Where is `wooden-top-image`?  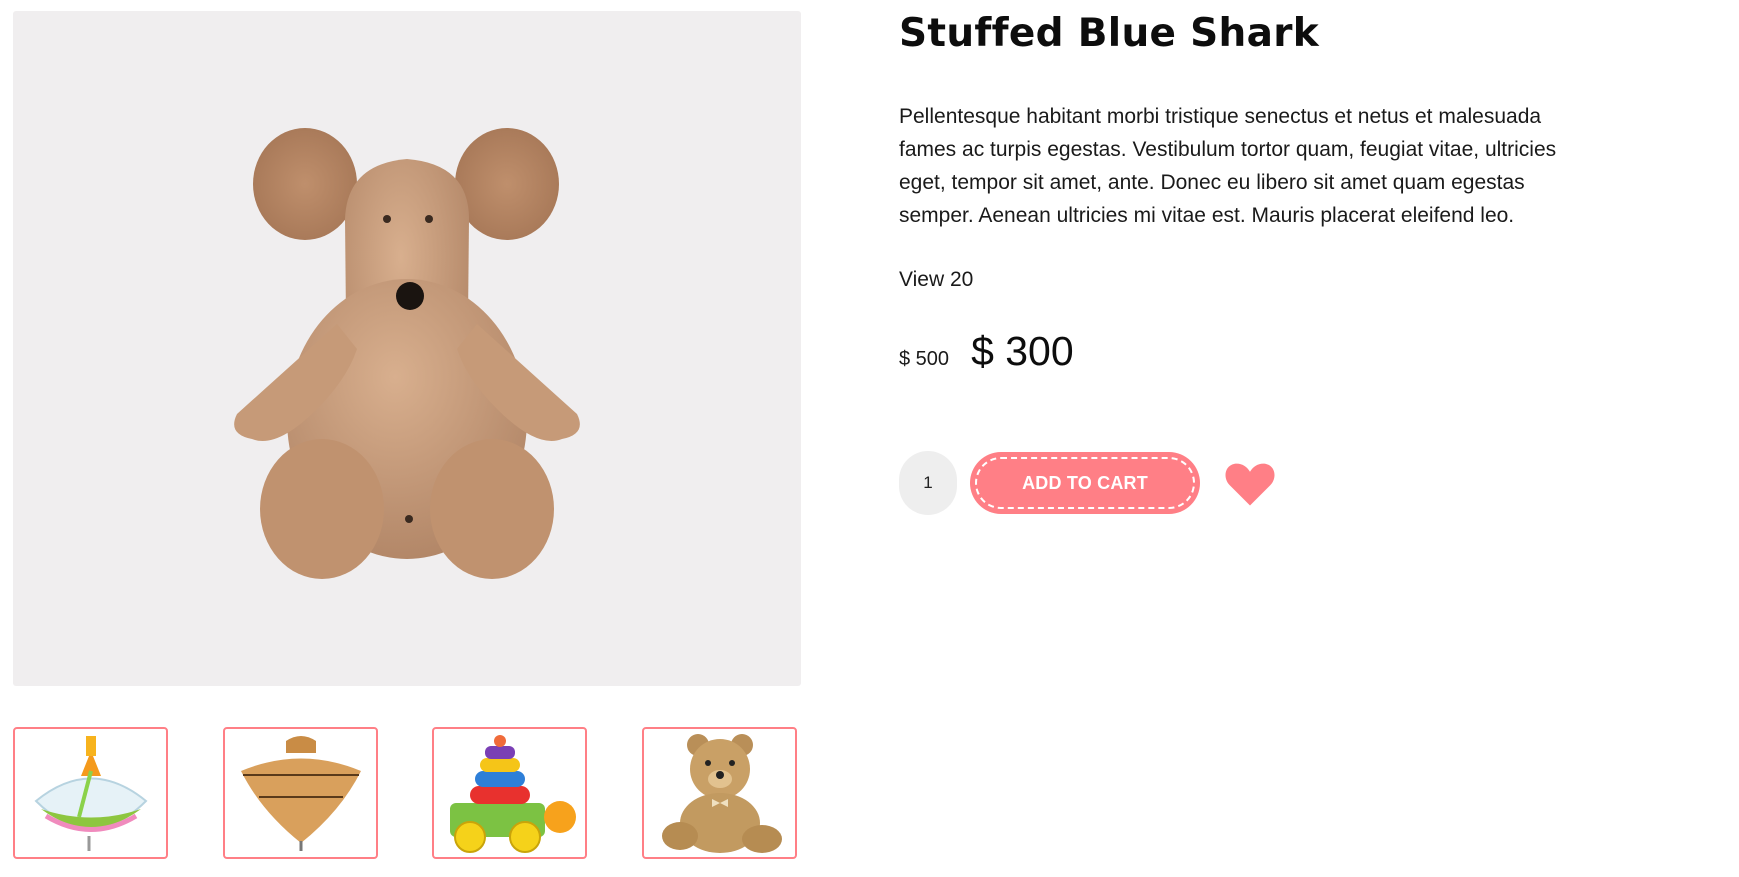
wooden-top-image is located at coordinates (300, 793).